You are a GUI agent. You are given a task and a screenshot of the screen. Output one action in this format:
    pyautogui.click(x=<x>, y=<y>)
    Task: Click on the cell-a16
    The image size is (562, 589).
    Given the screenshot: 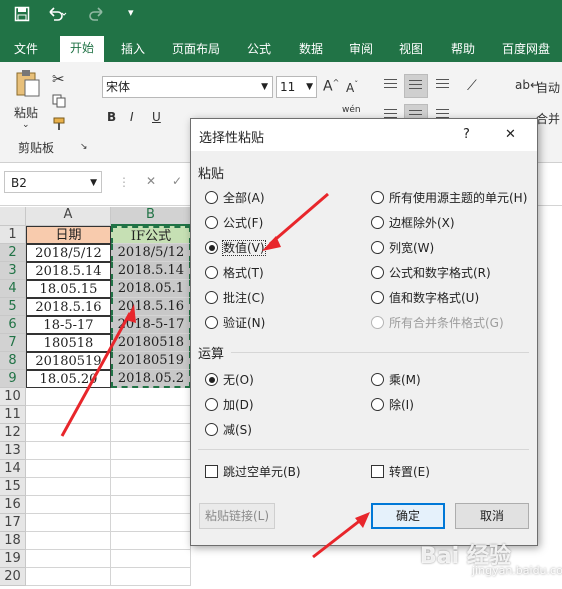 What is the action you would take?
    pyautogui.click(x=68, y=505)
    